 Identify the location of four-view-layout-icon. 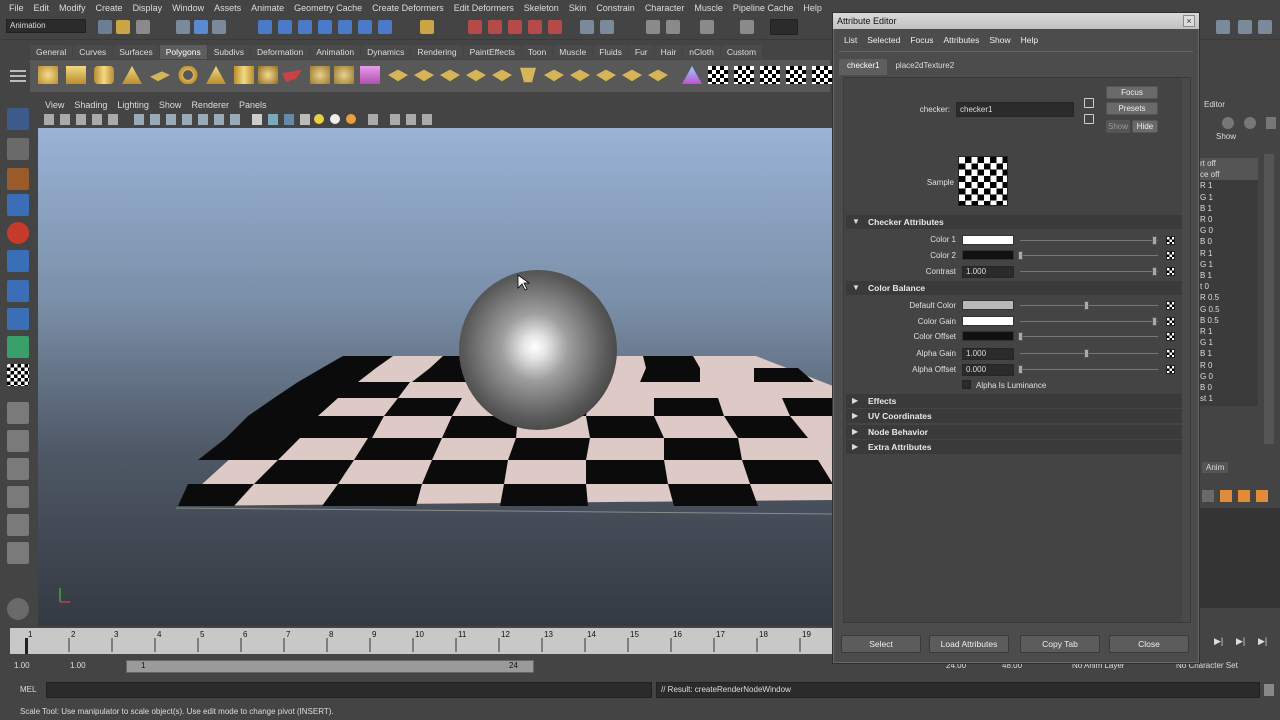
(18, 441).